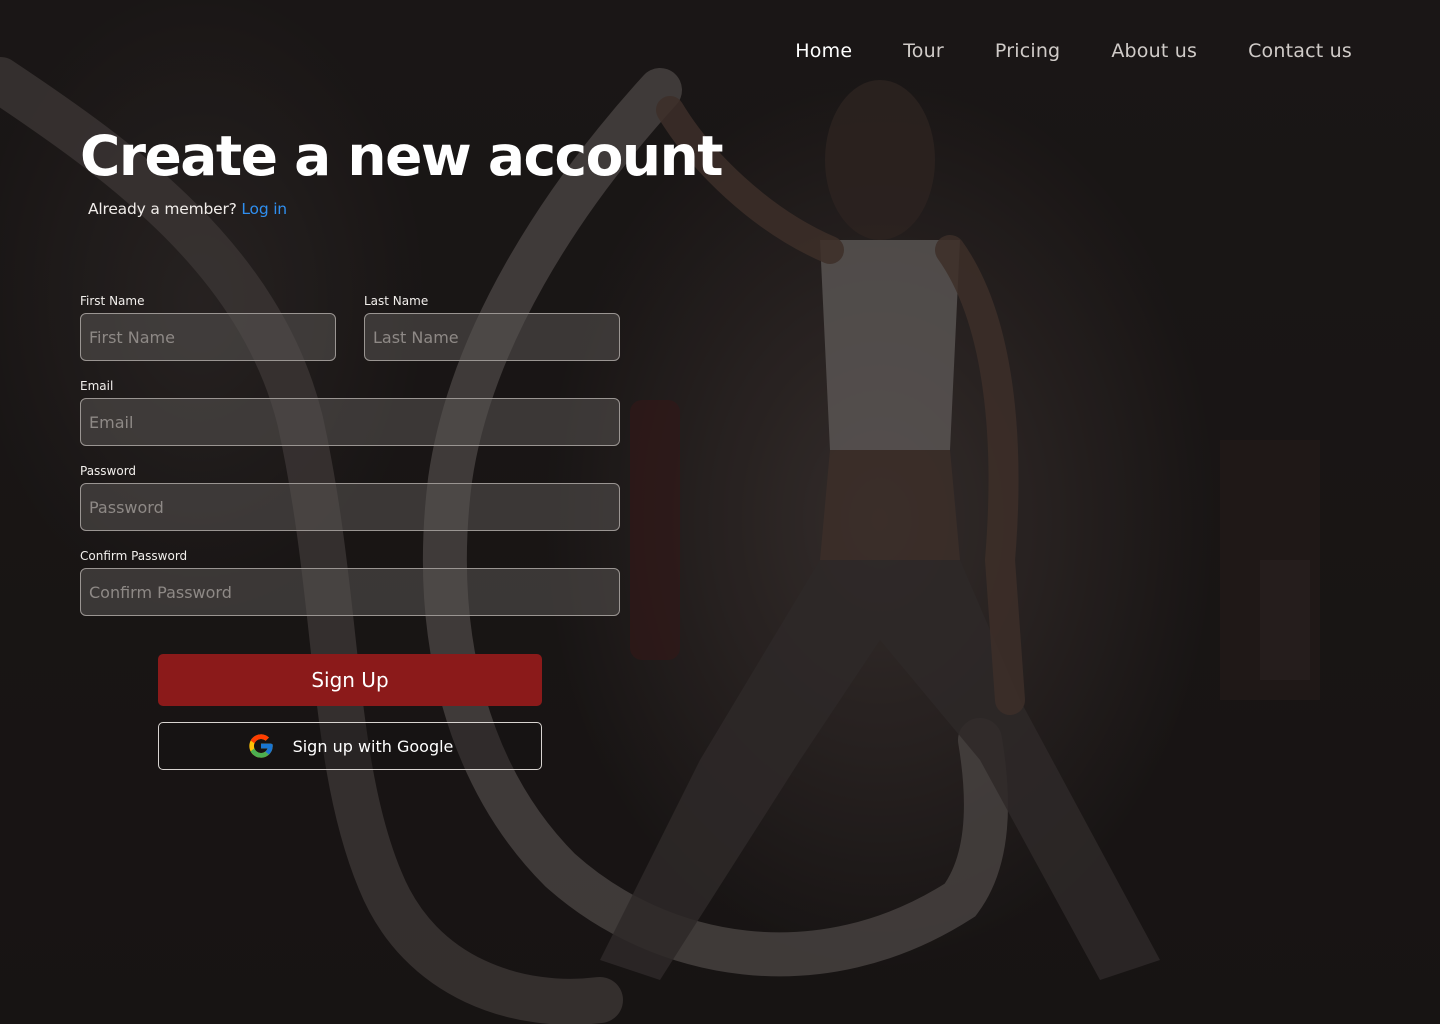 Image resolution: width=1440 pixels, height=1024 pixels. Describe the element at coordinates (1154, 51) in the screenshot. I see `nav-about-us: About us` at that location.